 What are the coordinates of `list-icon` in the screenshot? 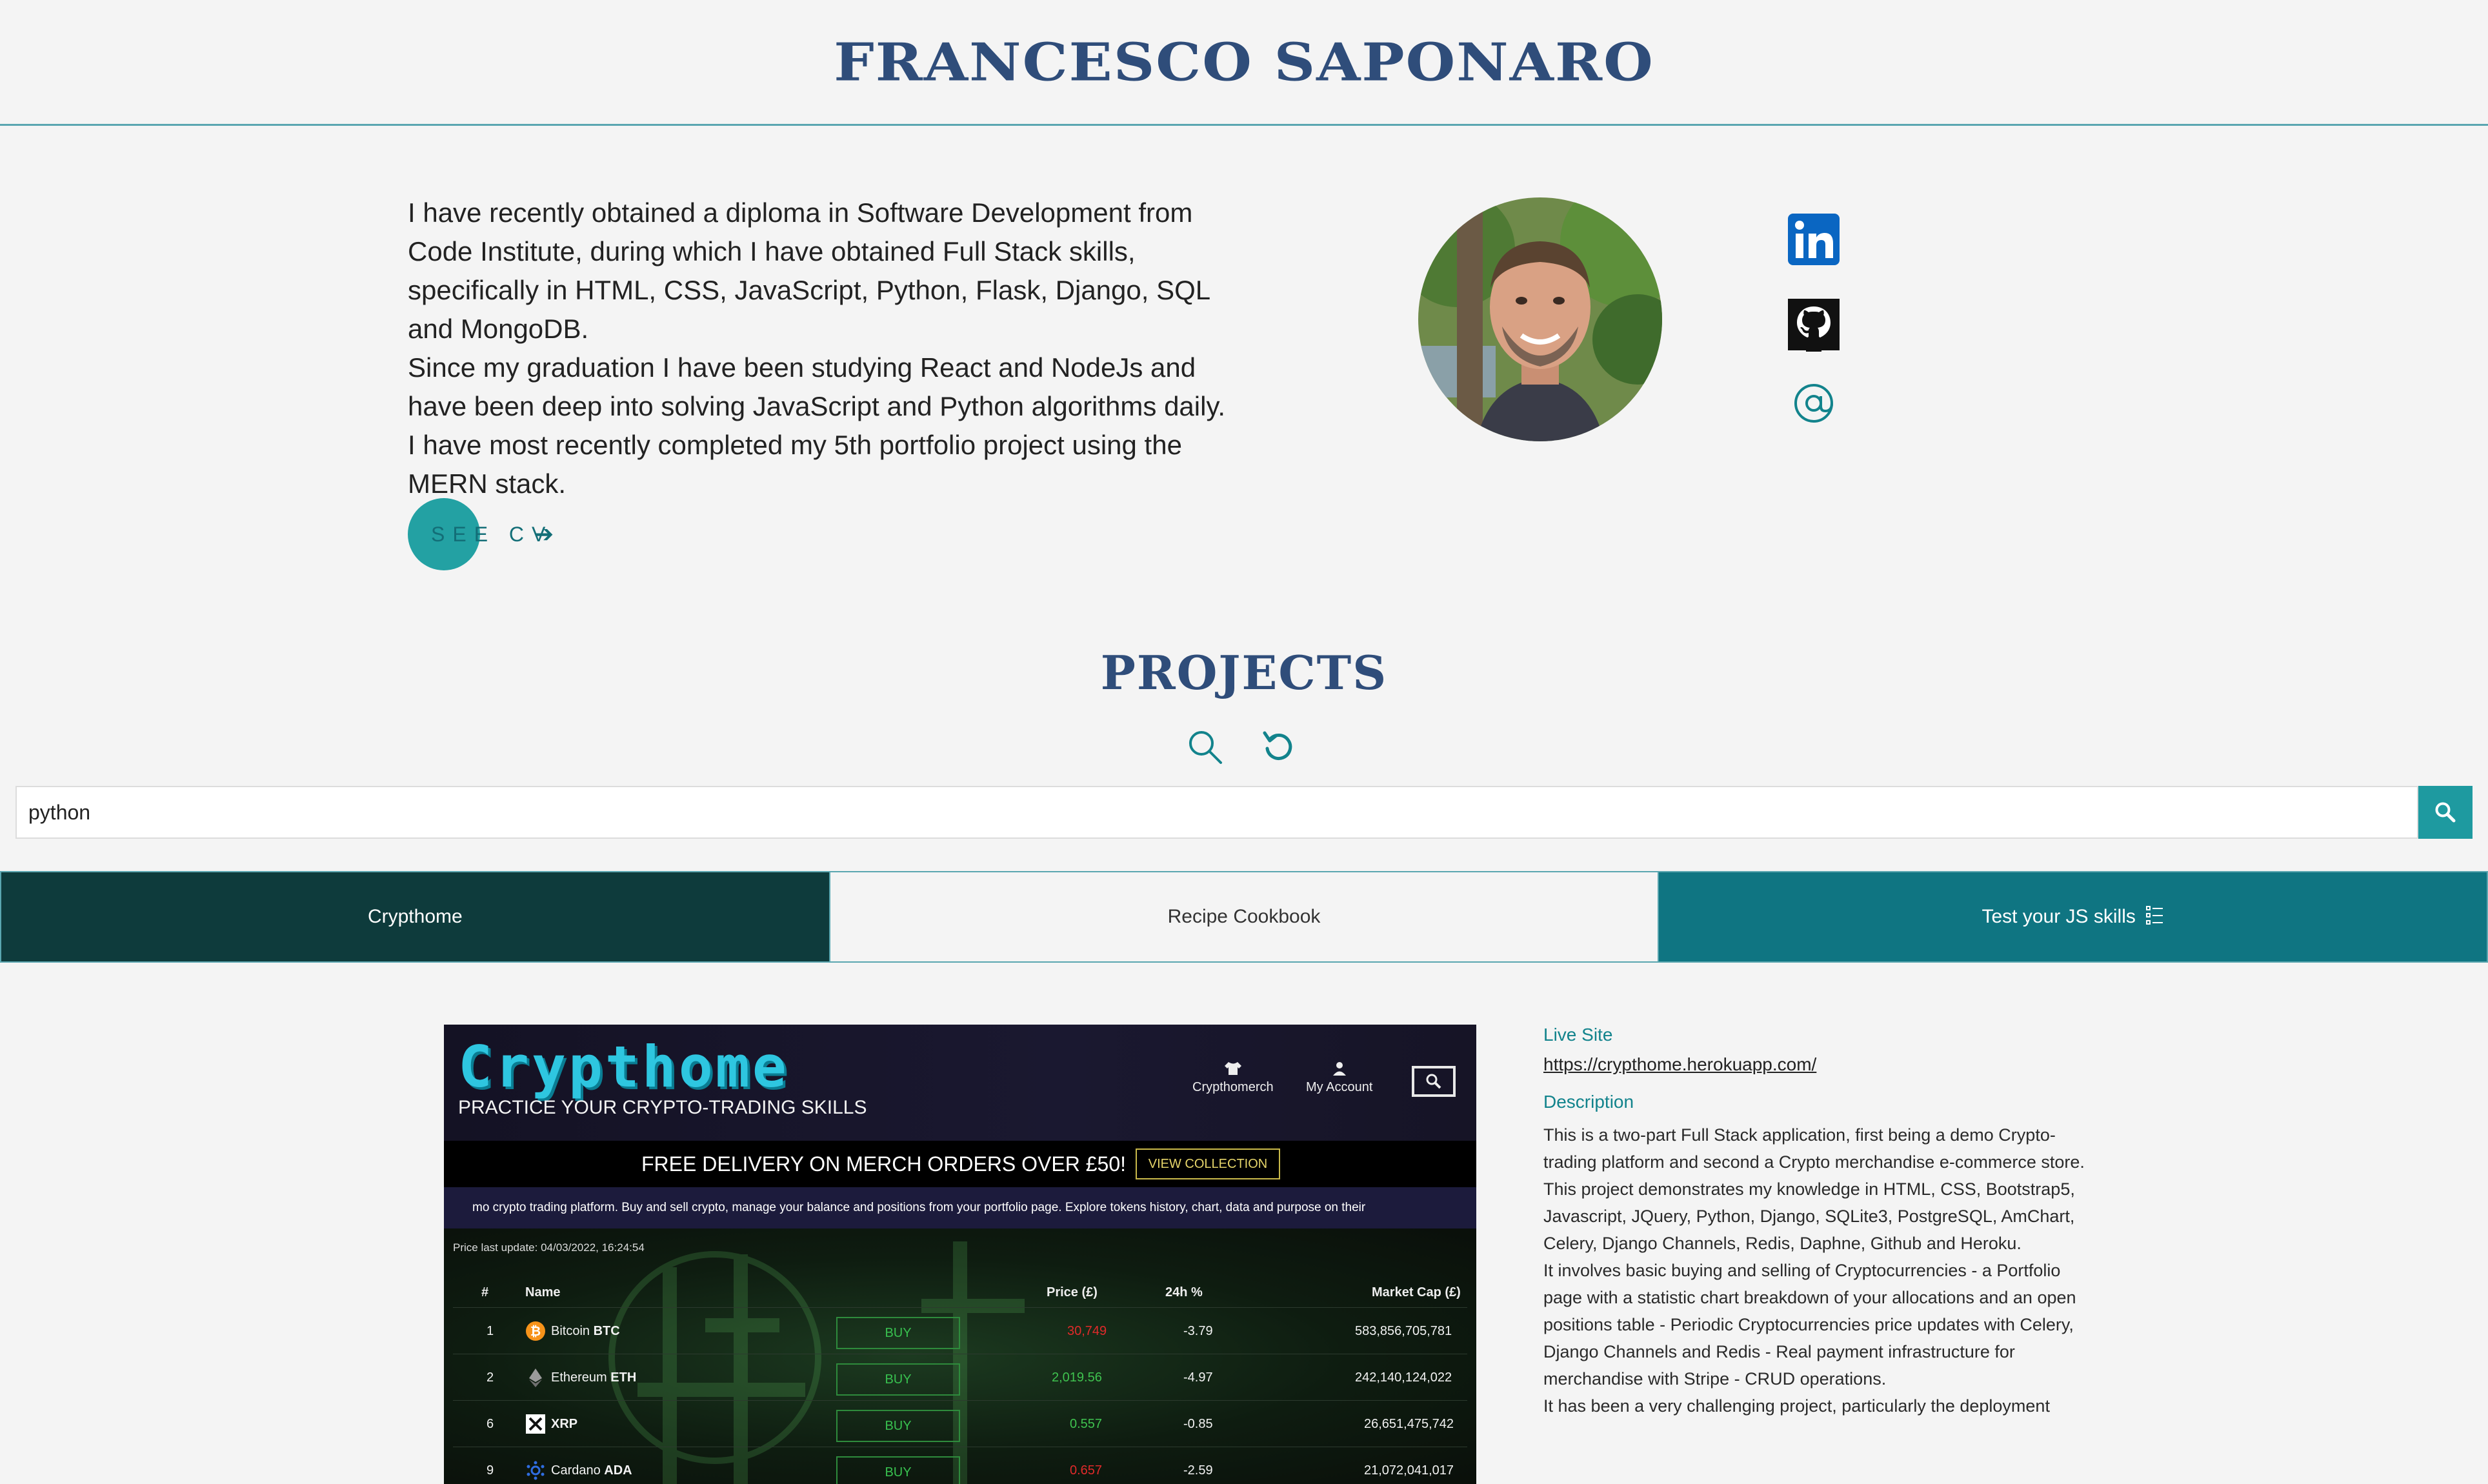 It's located at (2154, 915).